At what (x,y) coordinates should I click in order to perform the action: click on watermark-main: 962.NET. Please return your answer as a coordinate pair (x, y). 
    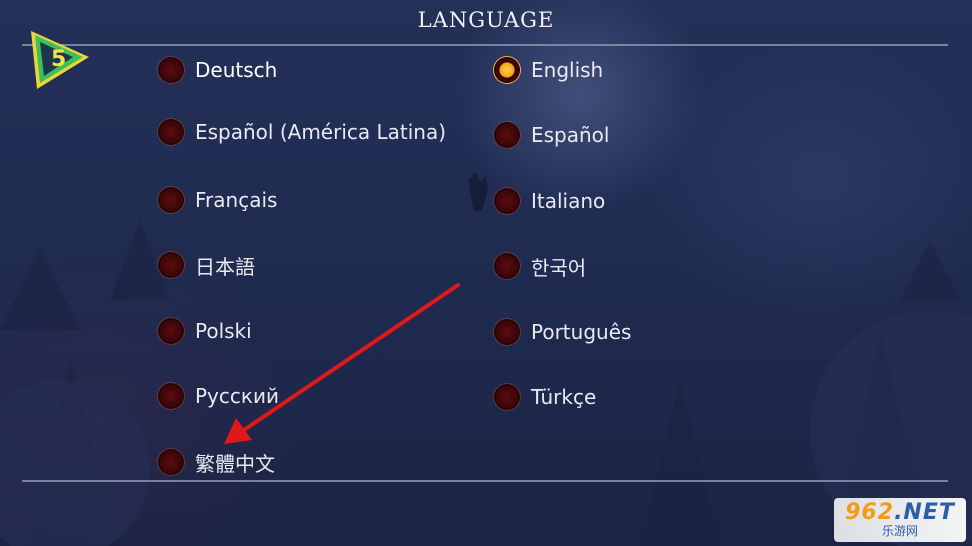
    Looking at the image, I should click on (900, 512).